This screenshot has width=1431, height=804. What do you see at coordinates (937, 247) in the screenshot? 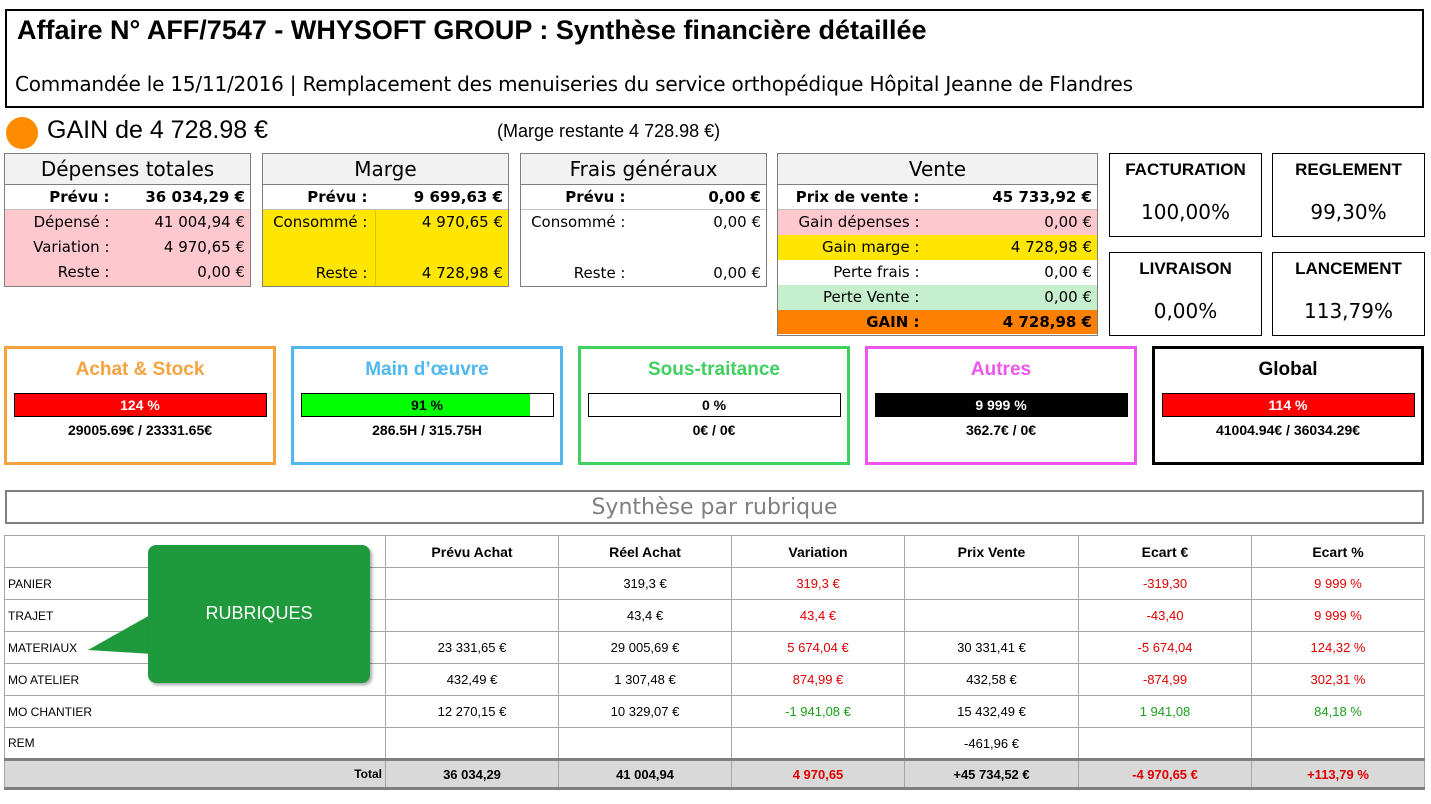
I see `vente-gain-marge-row: Gain marge : 4 728,98 €` at bounding box center [937, 247].